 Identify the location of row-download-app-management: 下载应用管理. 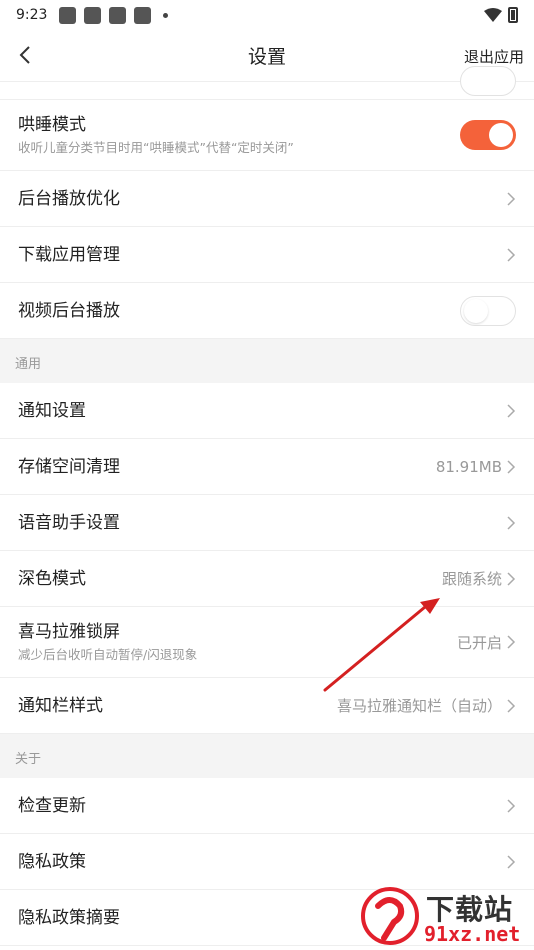
(267, 255).